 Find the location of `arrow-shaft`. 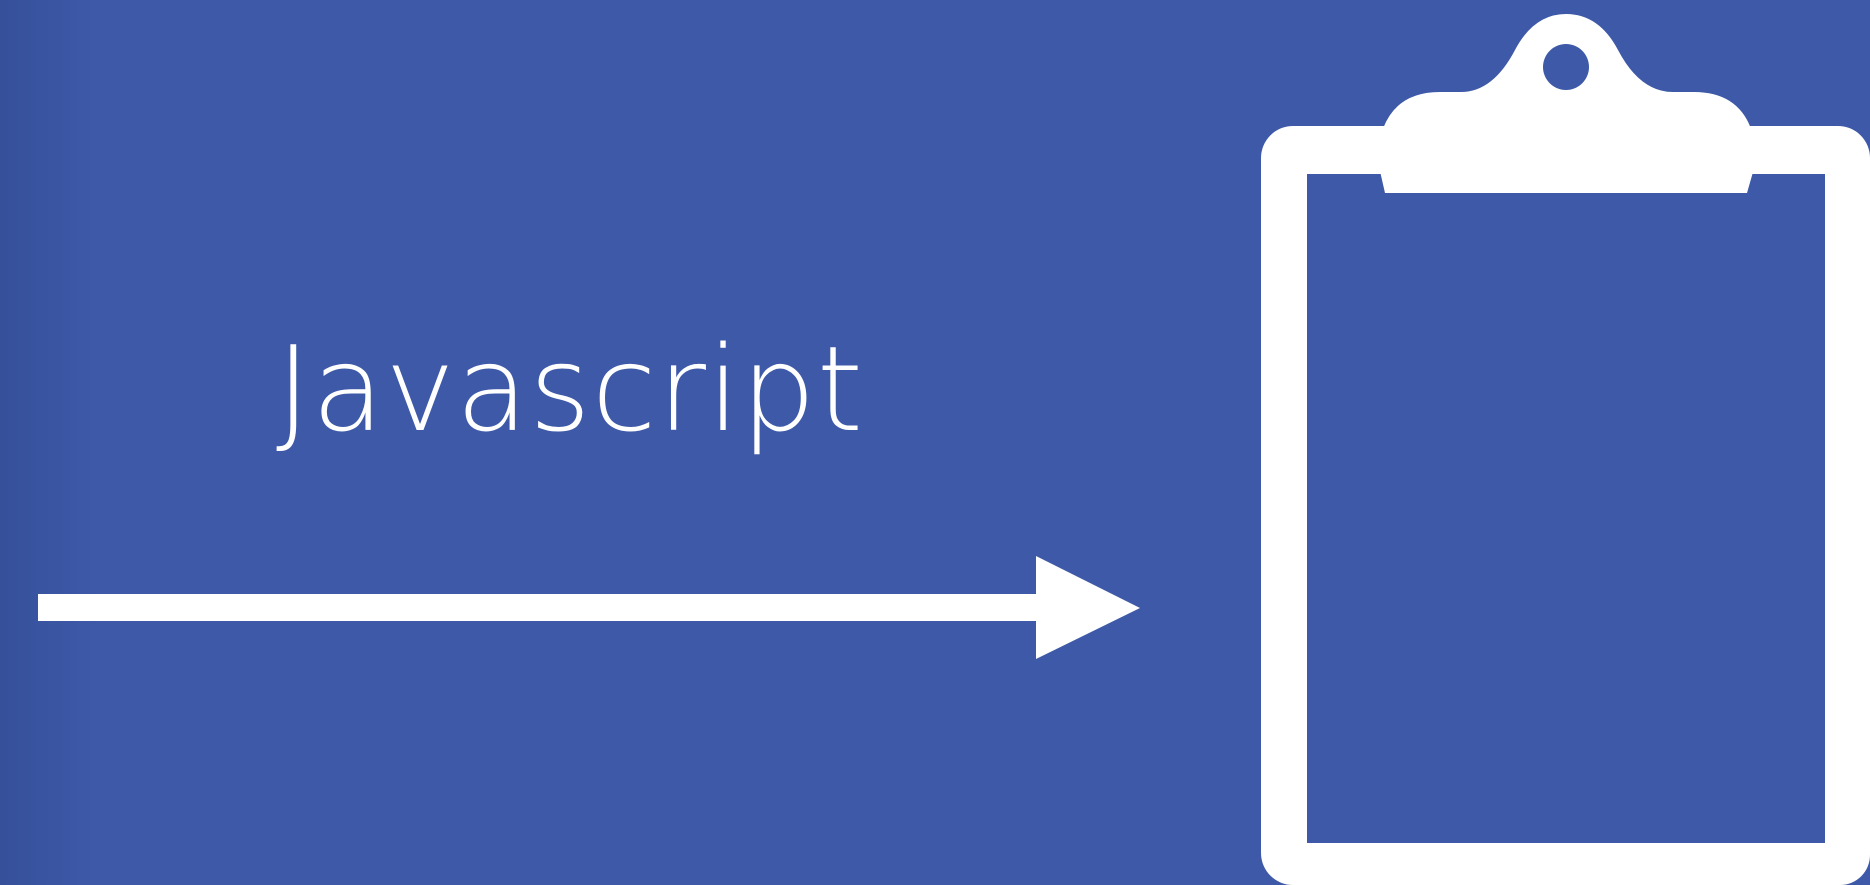

arrow-shaft is located at coordinates (538, 607).